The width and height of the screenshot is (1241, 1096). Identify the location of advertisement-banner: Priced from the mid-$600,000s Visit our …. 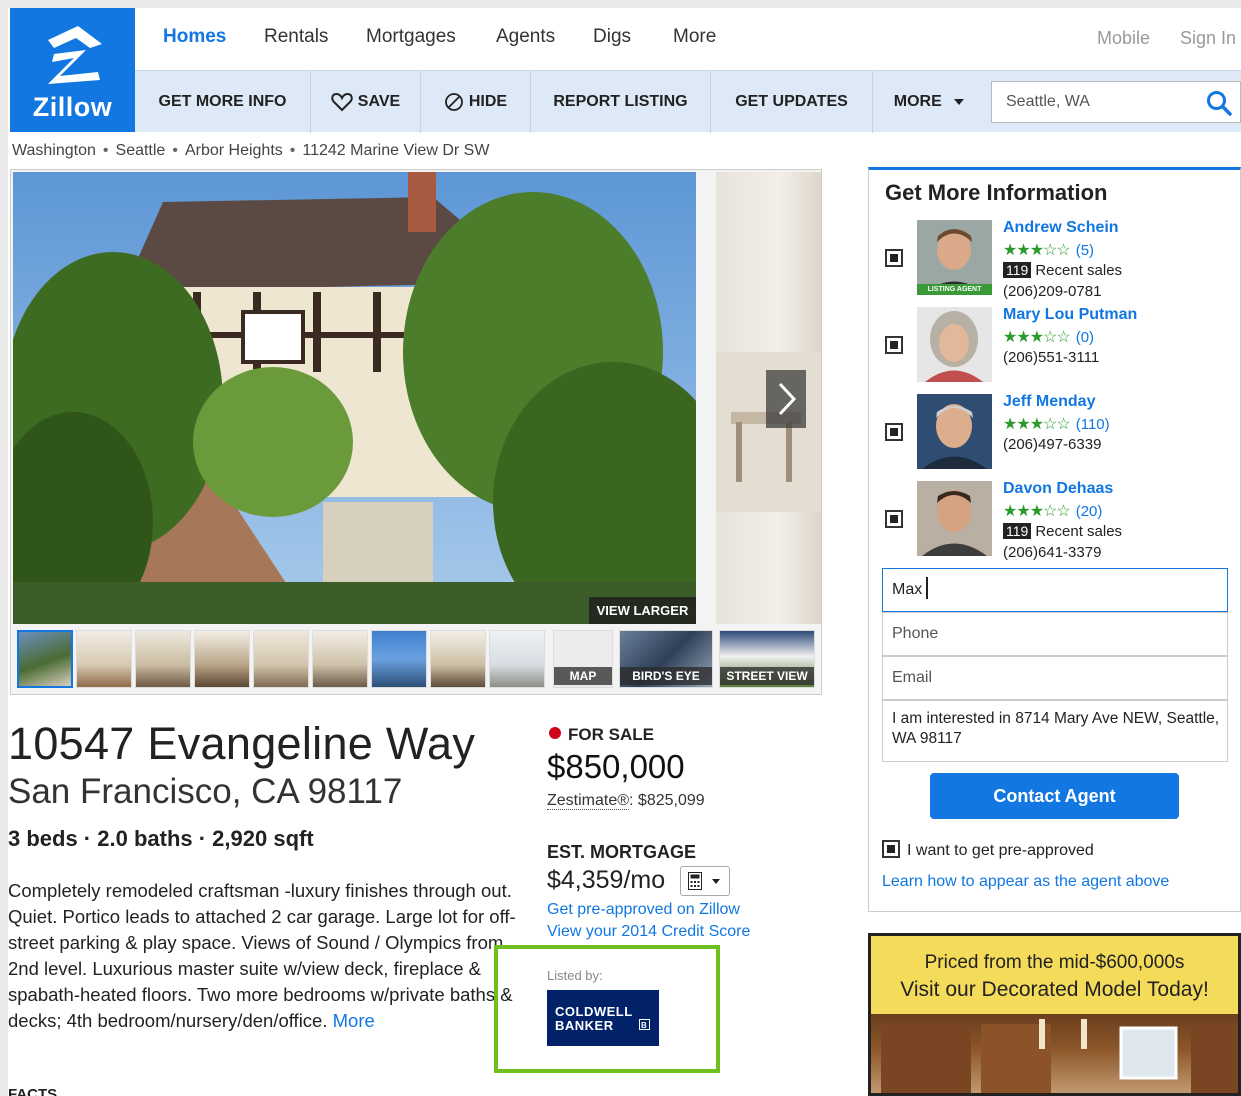
(1054, 1014).